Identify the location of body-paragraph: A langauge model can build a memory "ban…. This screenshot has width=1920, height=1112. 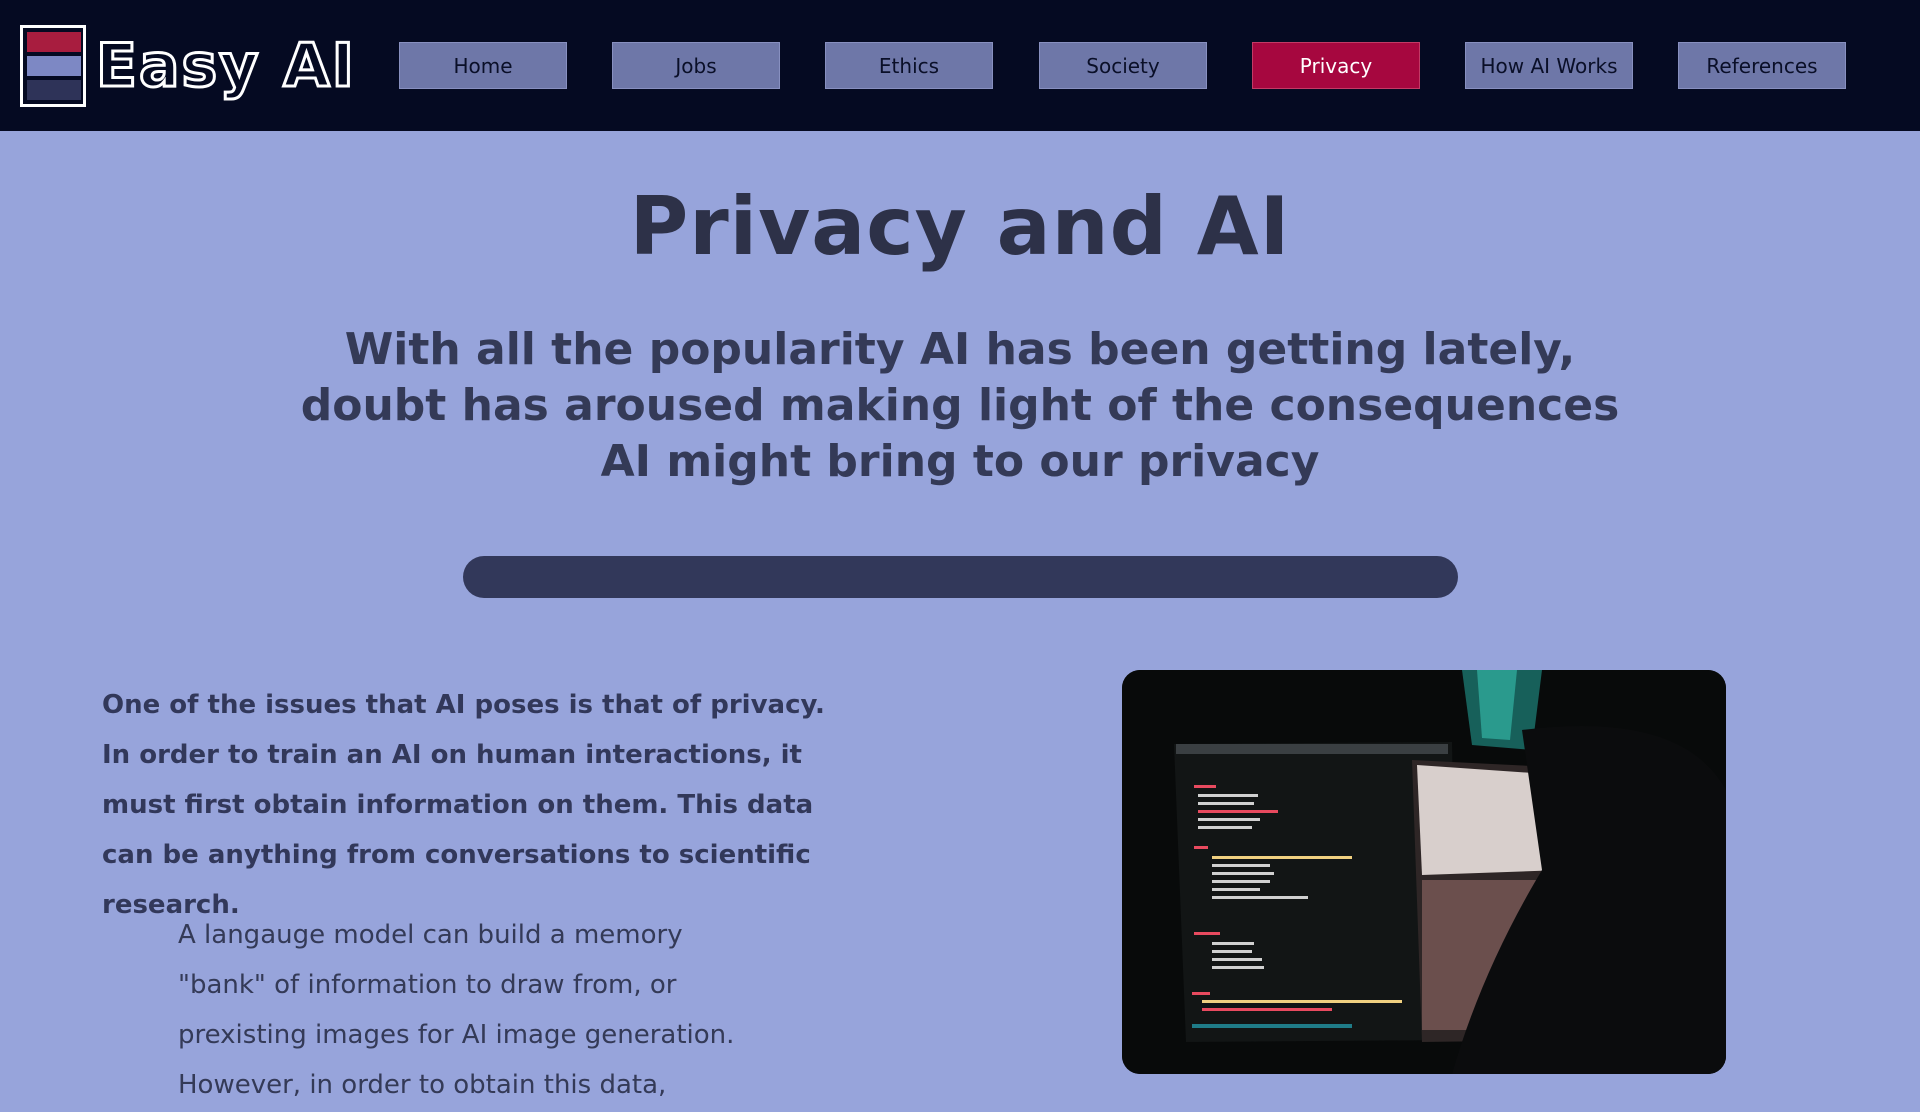
(456, 1010).